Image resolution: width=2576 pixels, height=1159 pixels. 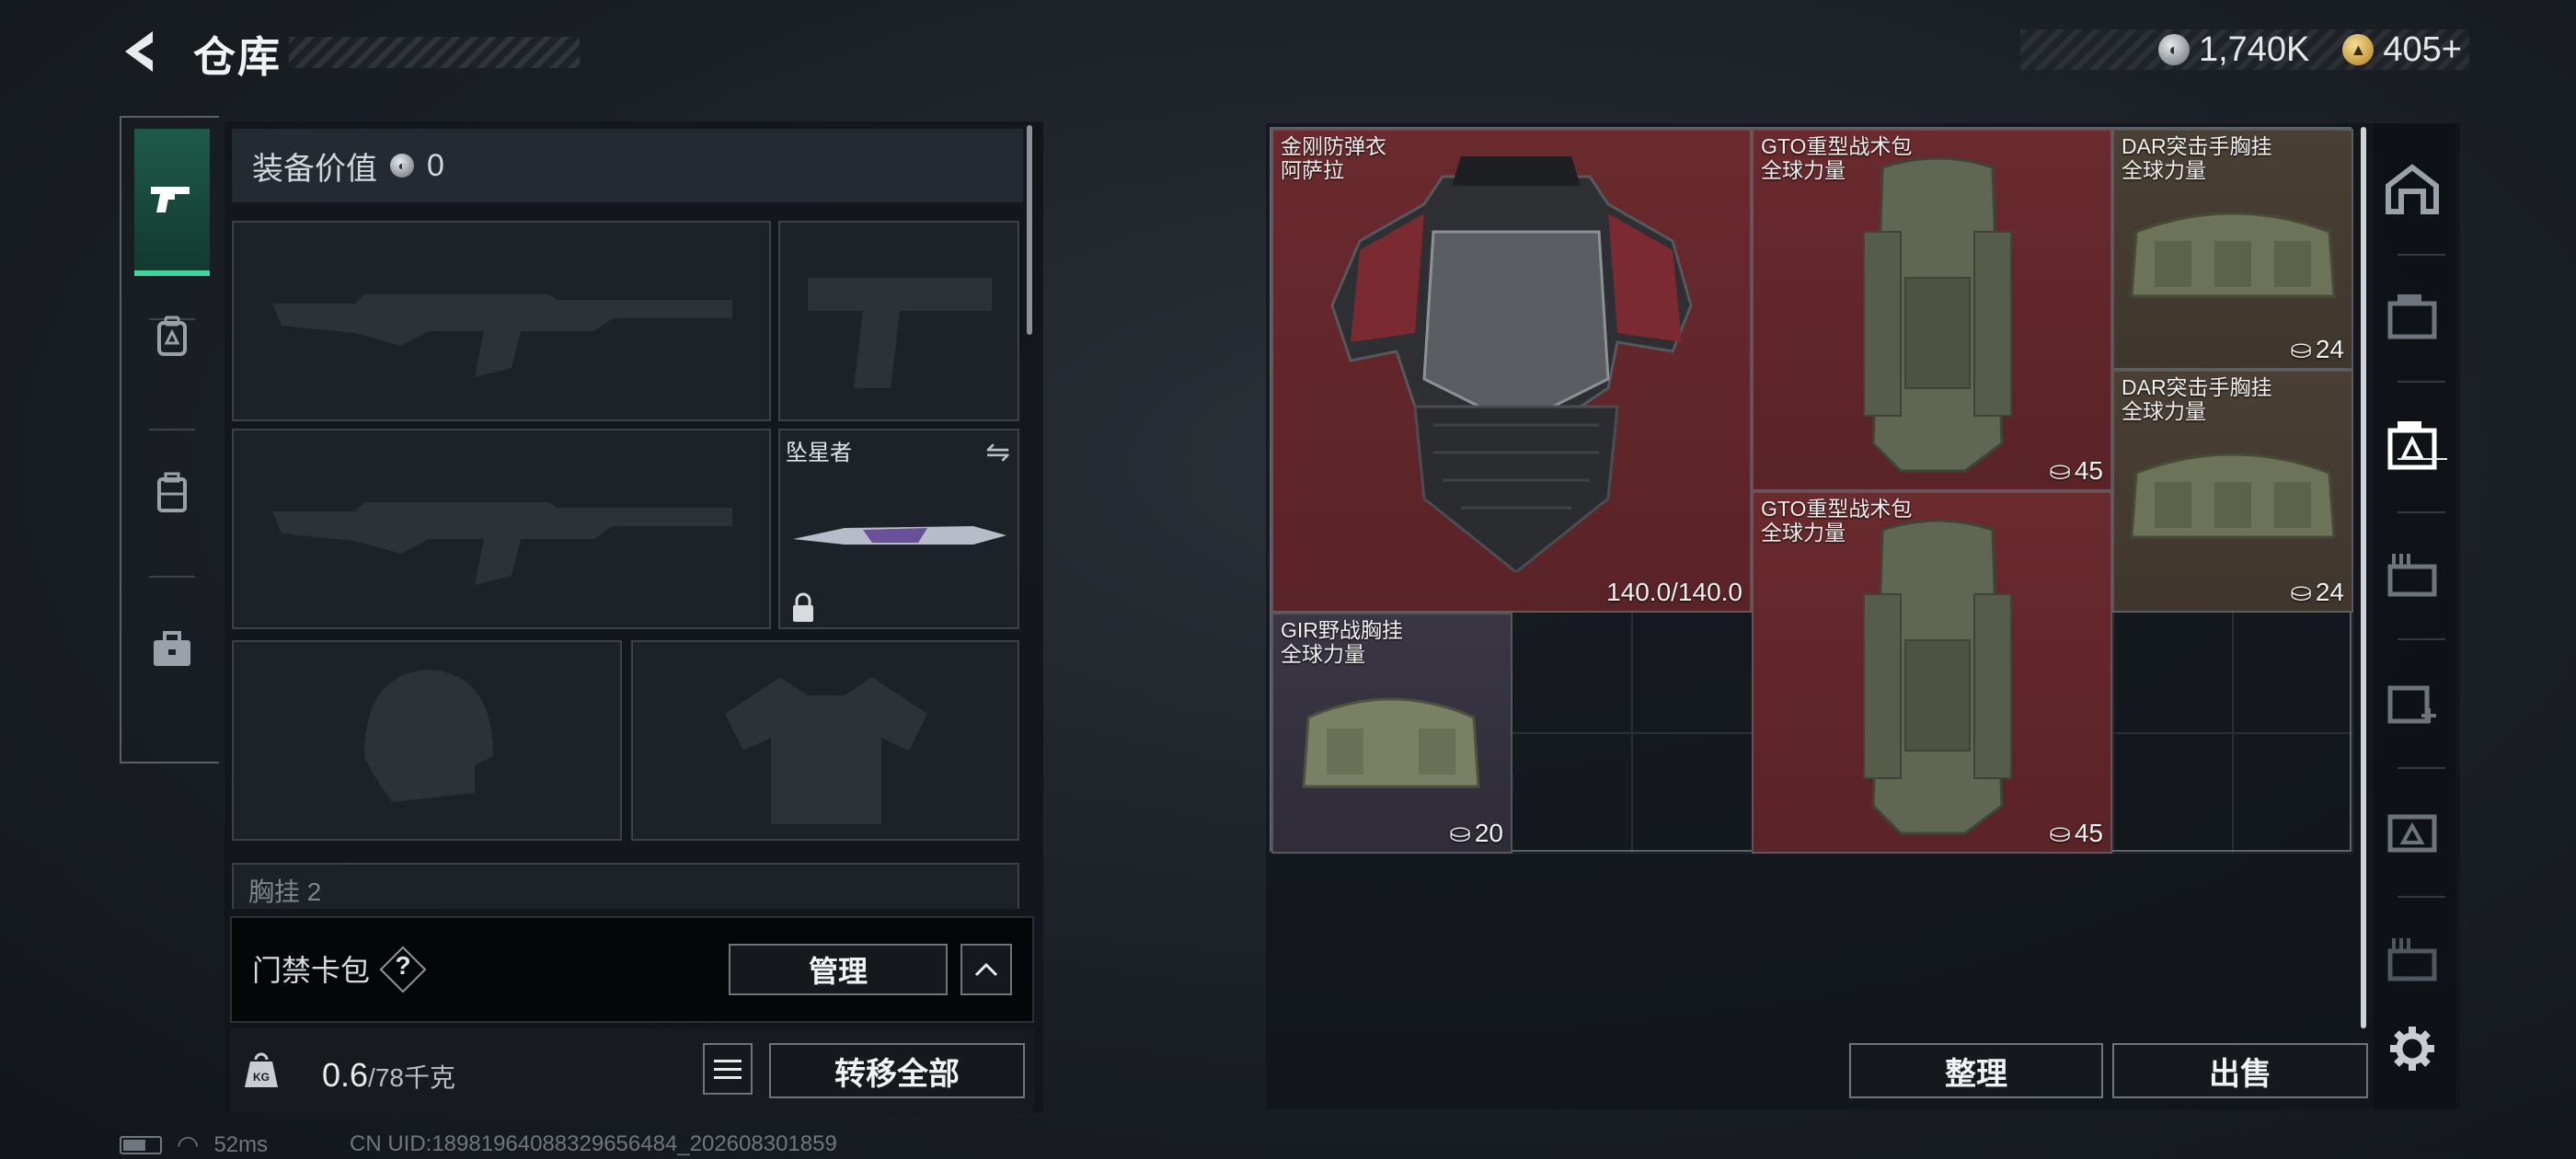 What do you see at coordinates (1976, 1070) in the screenshot?
I see `sort-button: 整理` at bounding box center [1976, 1070].